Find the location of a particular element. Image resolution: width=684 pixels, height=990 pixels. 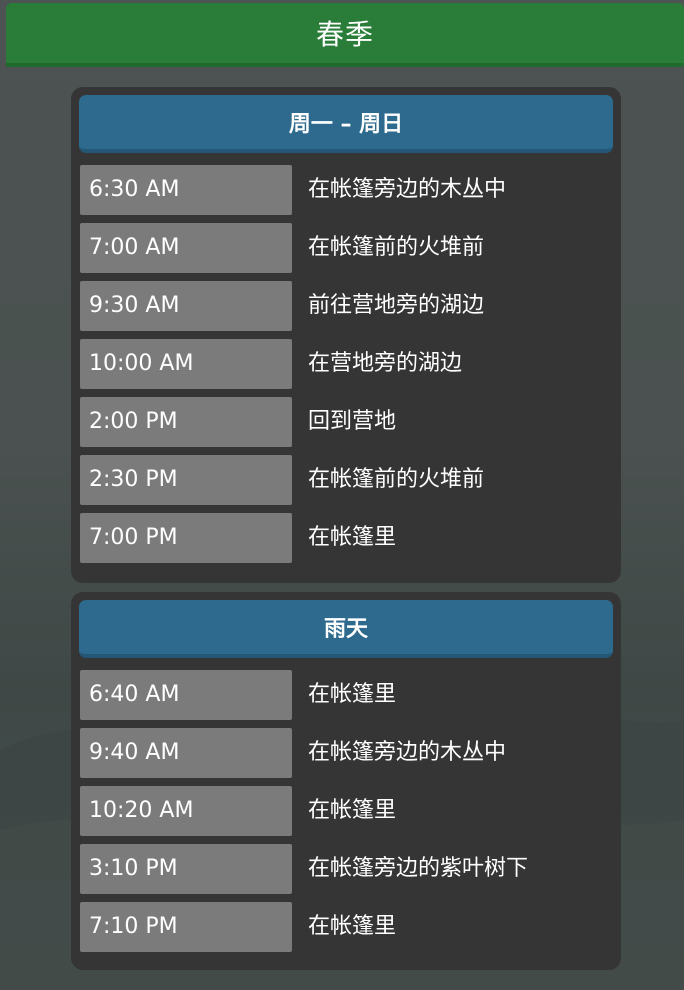

season-header: 春季 is located at coordinates (345, 35).